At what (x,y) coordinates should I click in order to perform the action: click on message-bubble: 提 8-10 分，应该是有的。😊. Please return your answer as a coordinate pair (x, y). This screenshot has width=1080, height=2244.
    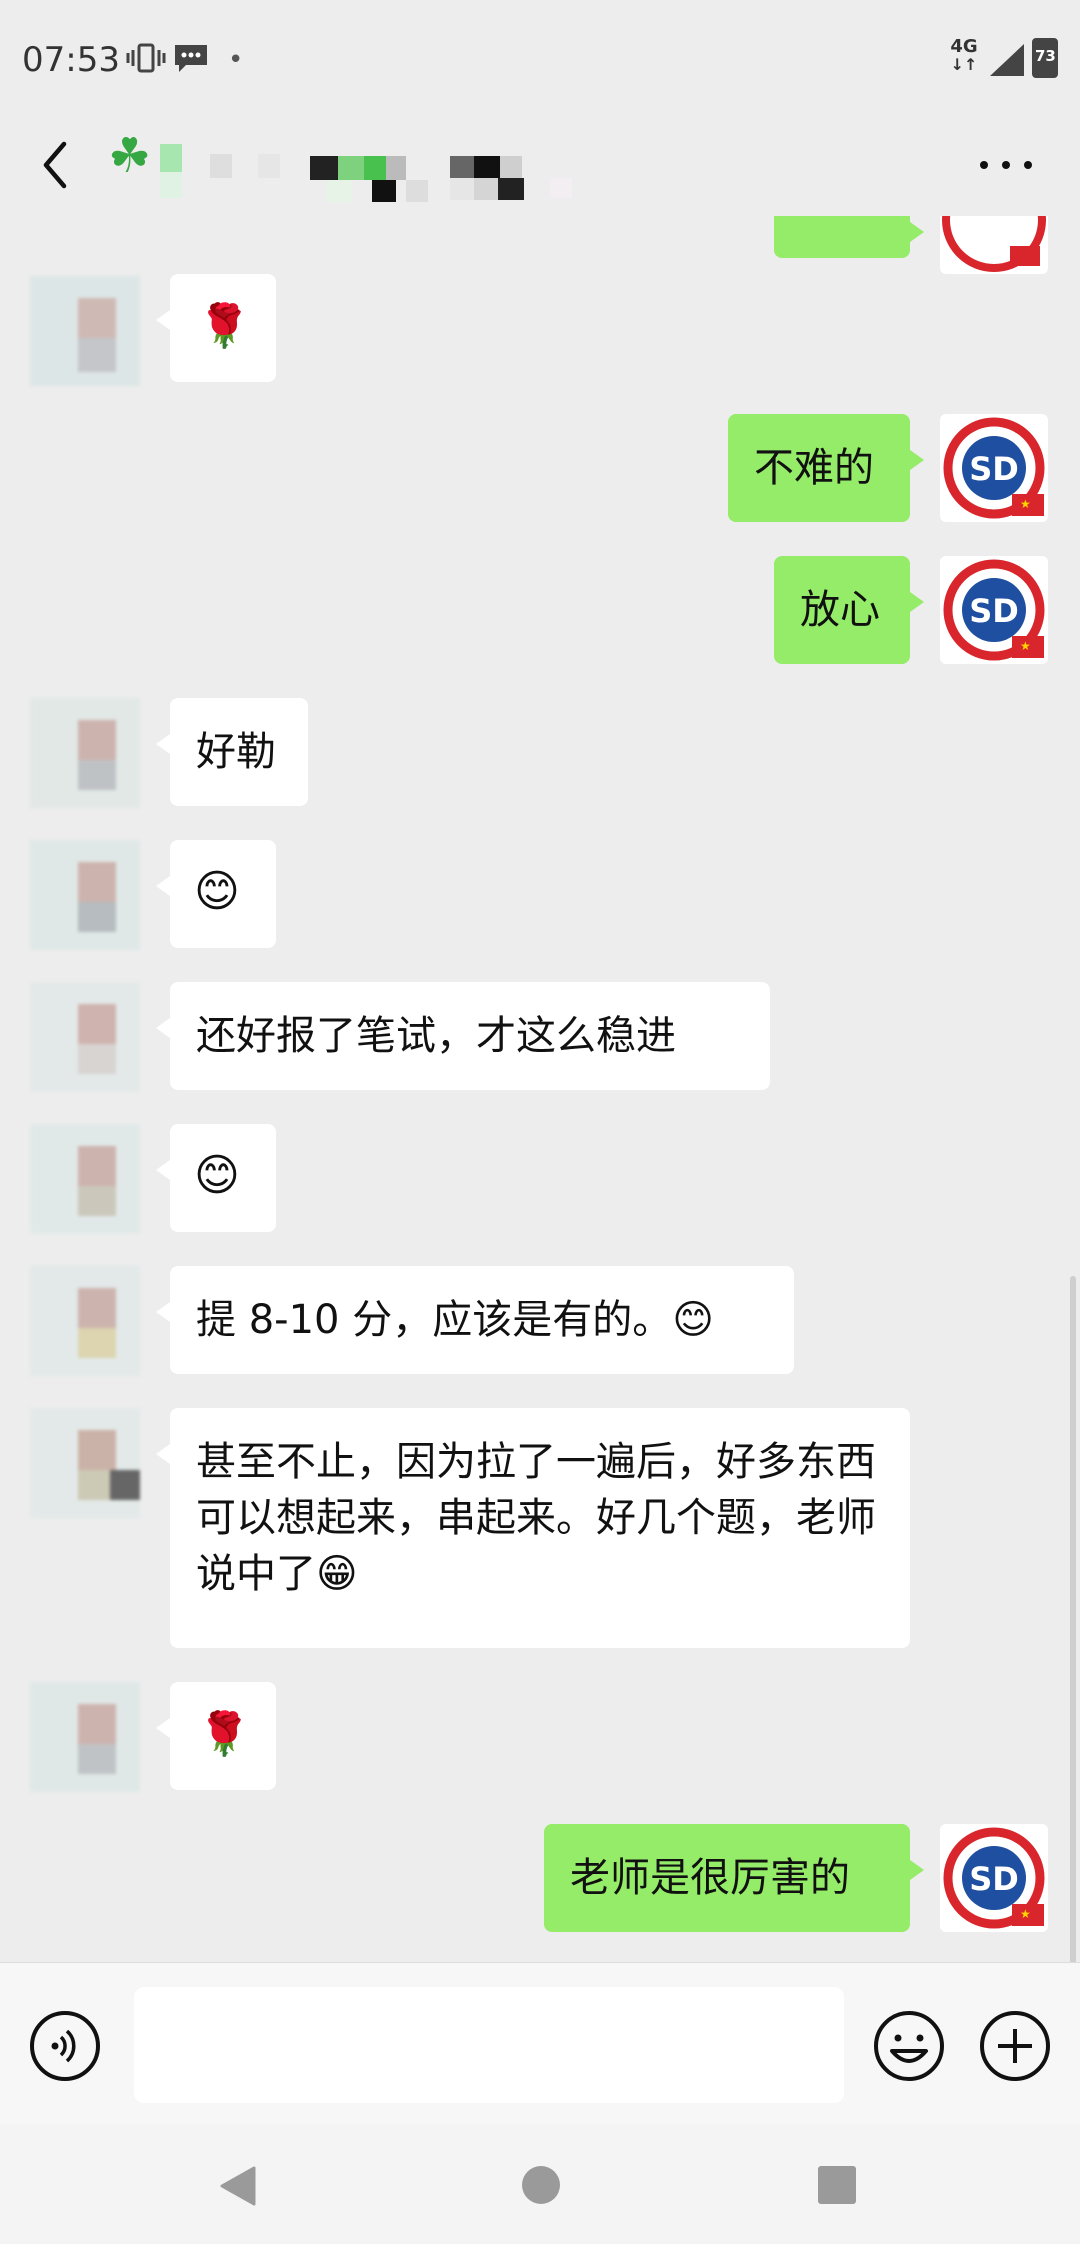
    Looking at the image, I should click on (475, 1320).